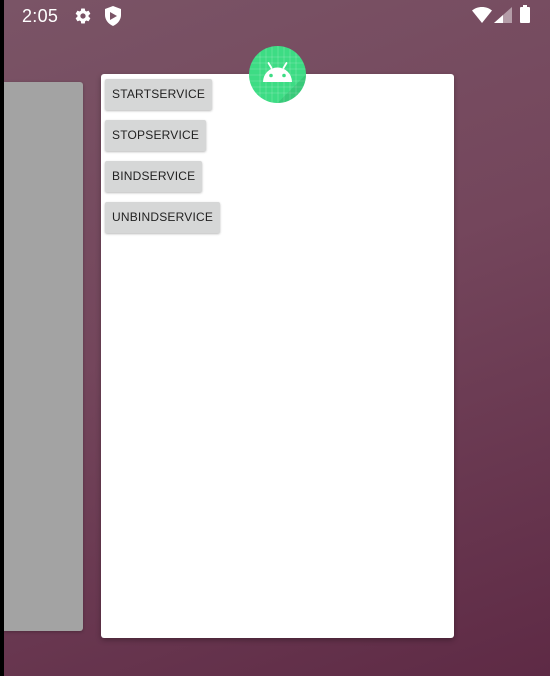 This screenshot has height=676, width=550. Describe the element at coordinates (482, 17) in the screenshot. I see `wifi-icon` at that location.